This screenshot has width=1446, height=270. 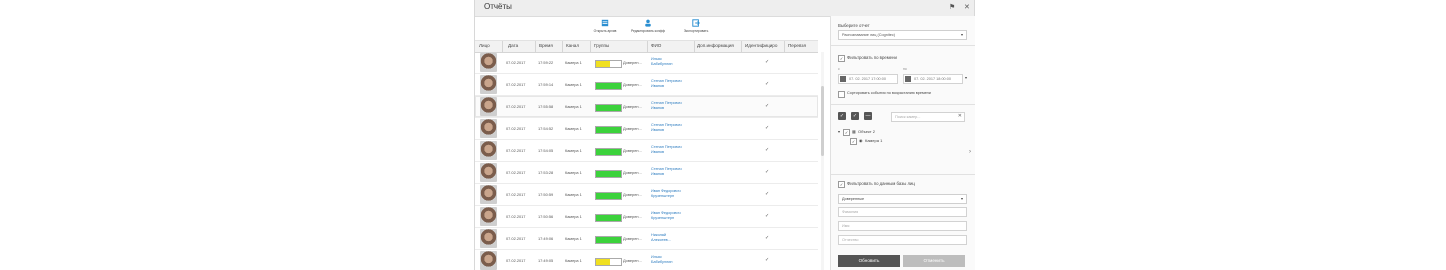 I want to click on export-button: Экспортировать, so click(x=696, y=26).